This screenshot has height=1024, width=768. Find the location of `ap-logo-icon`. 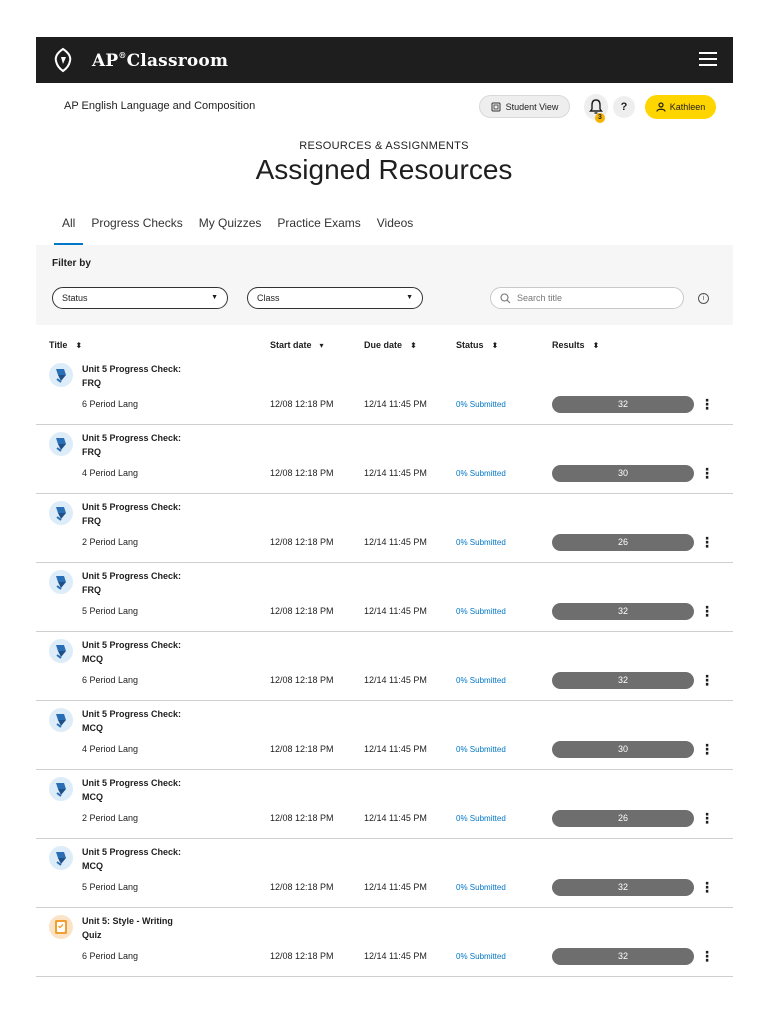

ap-logo-icon is located at coordinates (63, 60).